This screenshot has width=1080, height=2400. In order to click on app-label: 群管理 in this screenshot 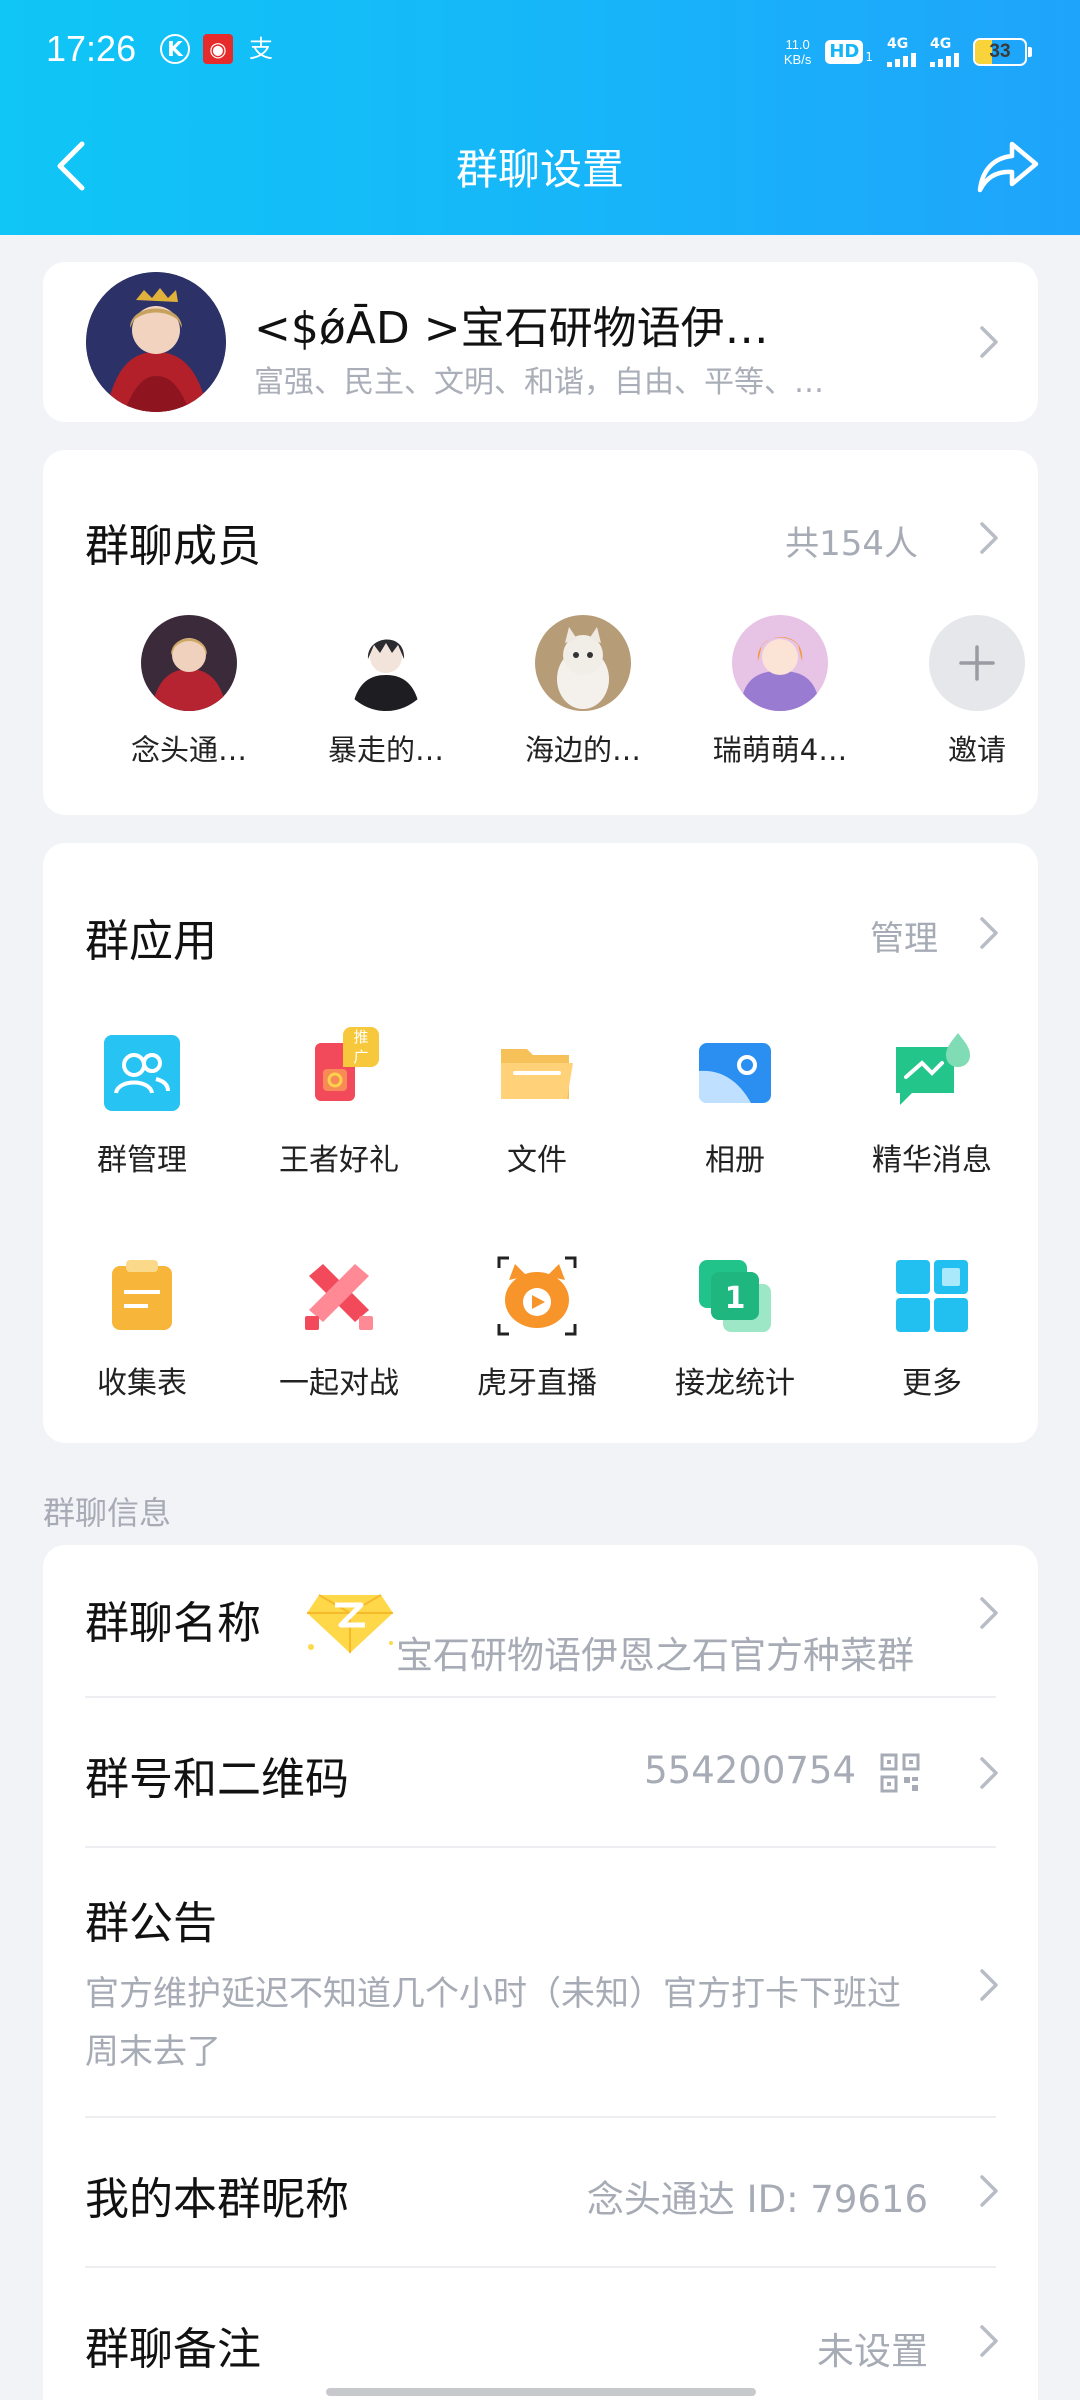, I will do `click(142, 1160)`.